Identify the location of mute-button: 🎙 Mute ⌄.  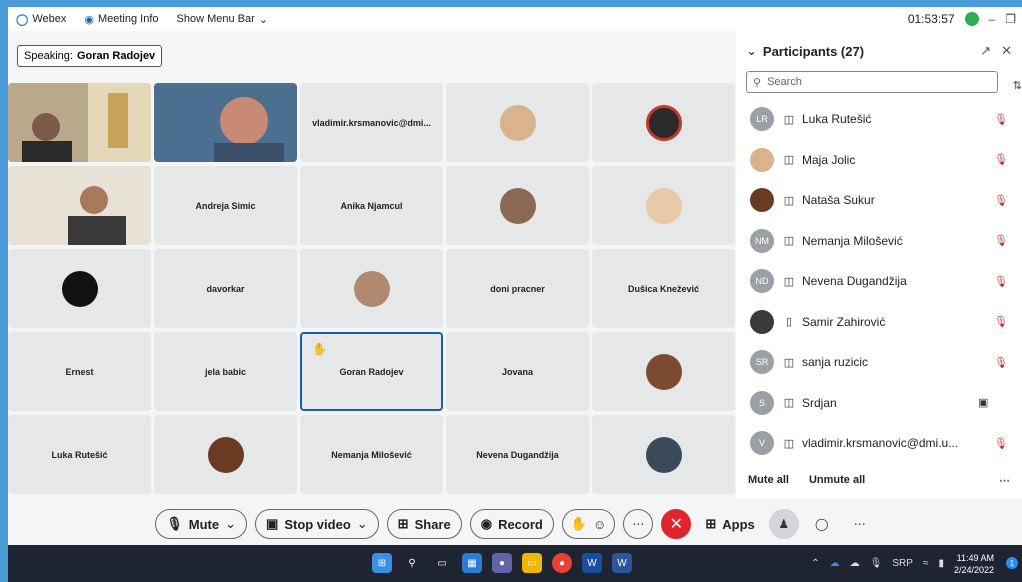
(201, 524).